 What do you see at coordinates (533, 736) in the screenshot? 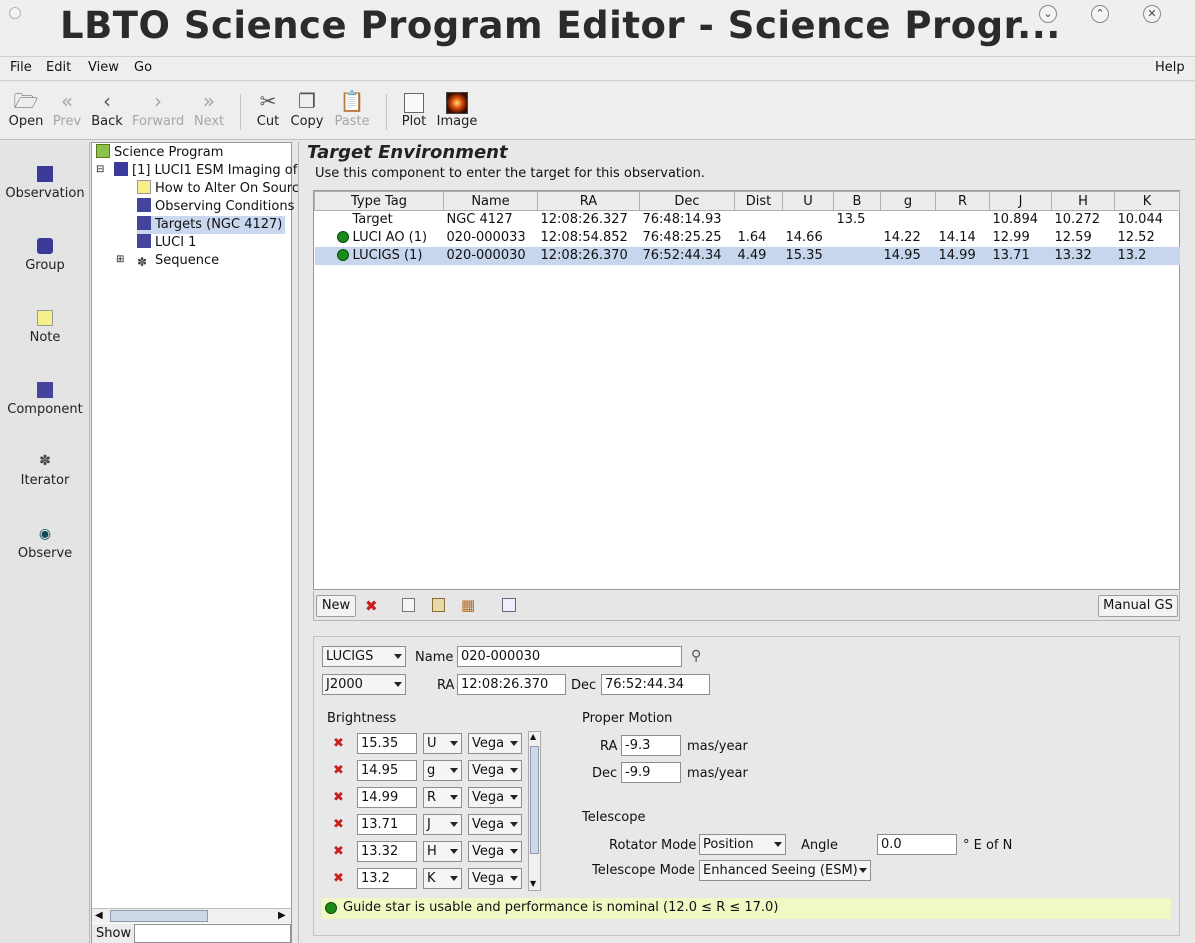
I see `scroll-up-icon: ▲` at bounding box center [533, 736].